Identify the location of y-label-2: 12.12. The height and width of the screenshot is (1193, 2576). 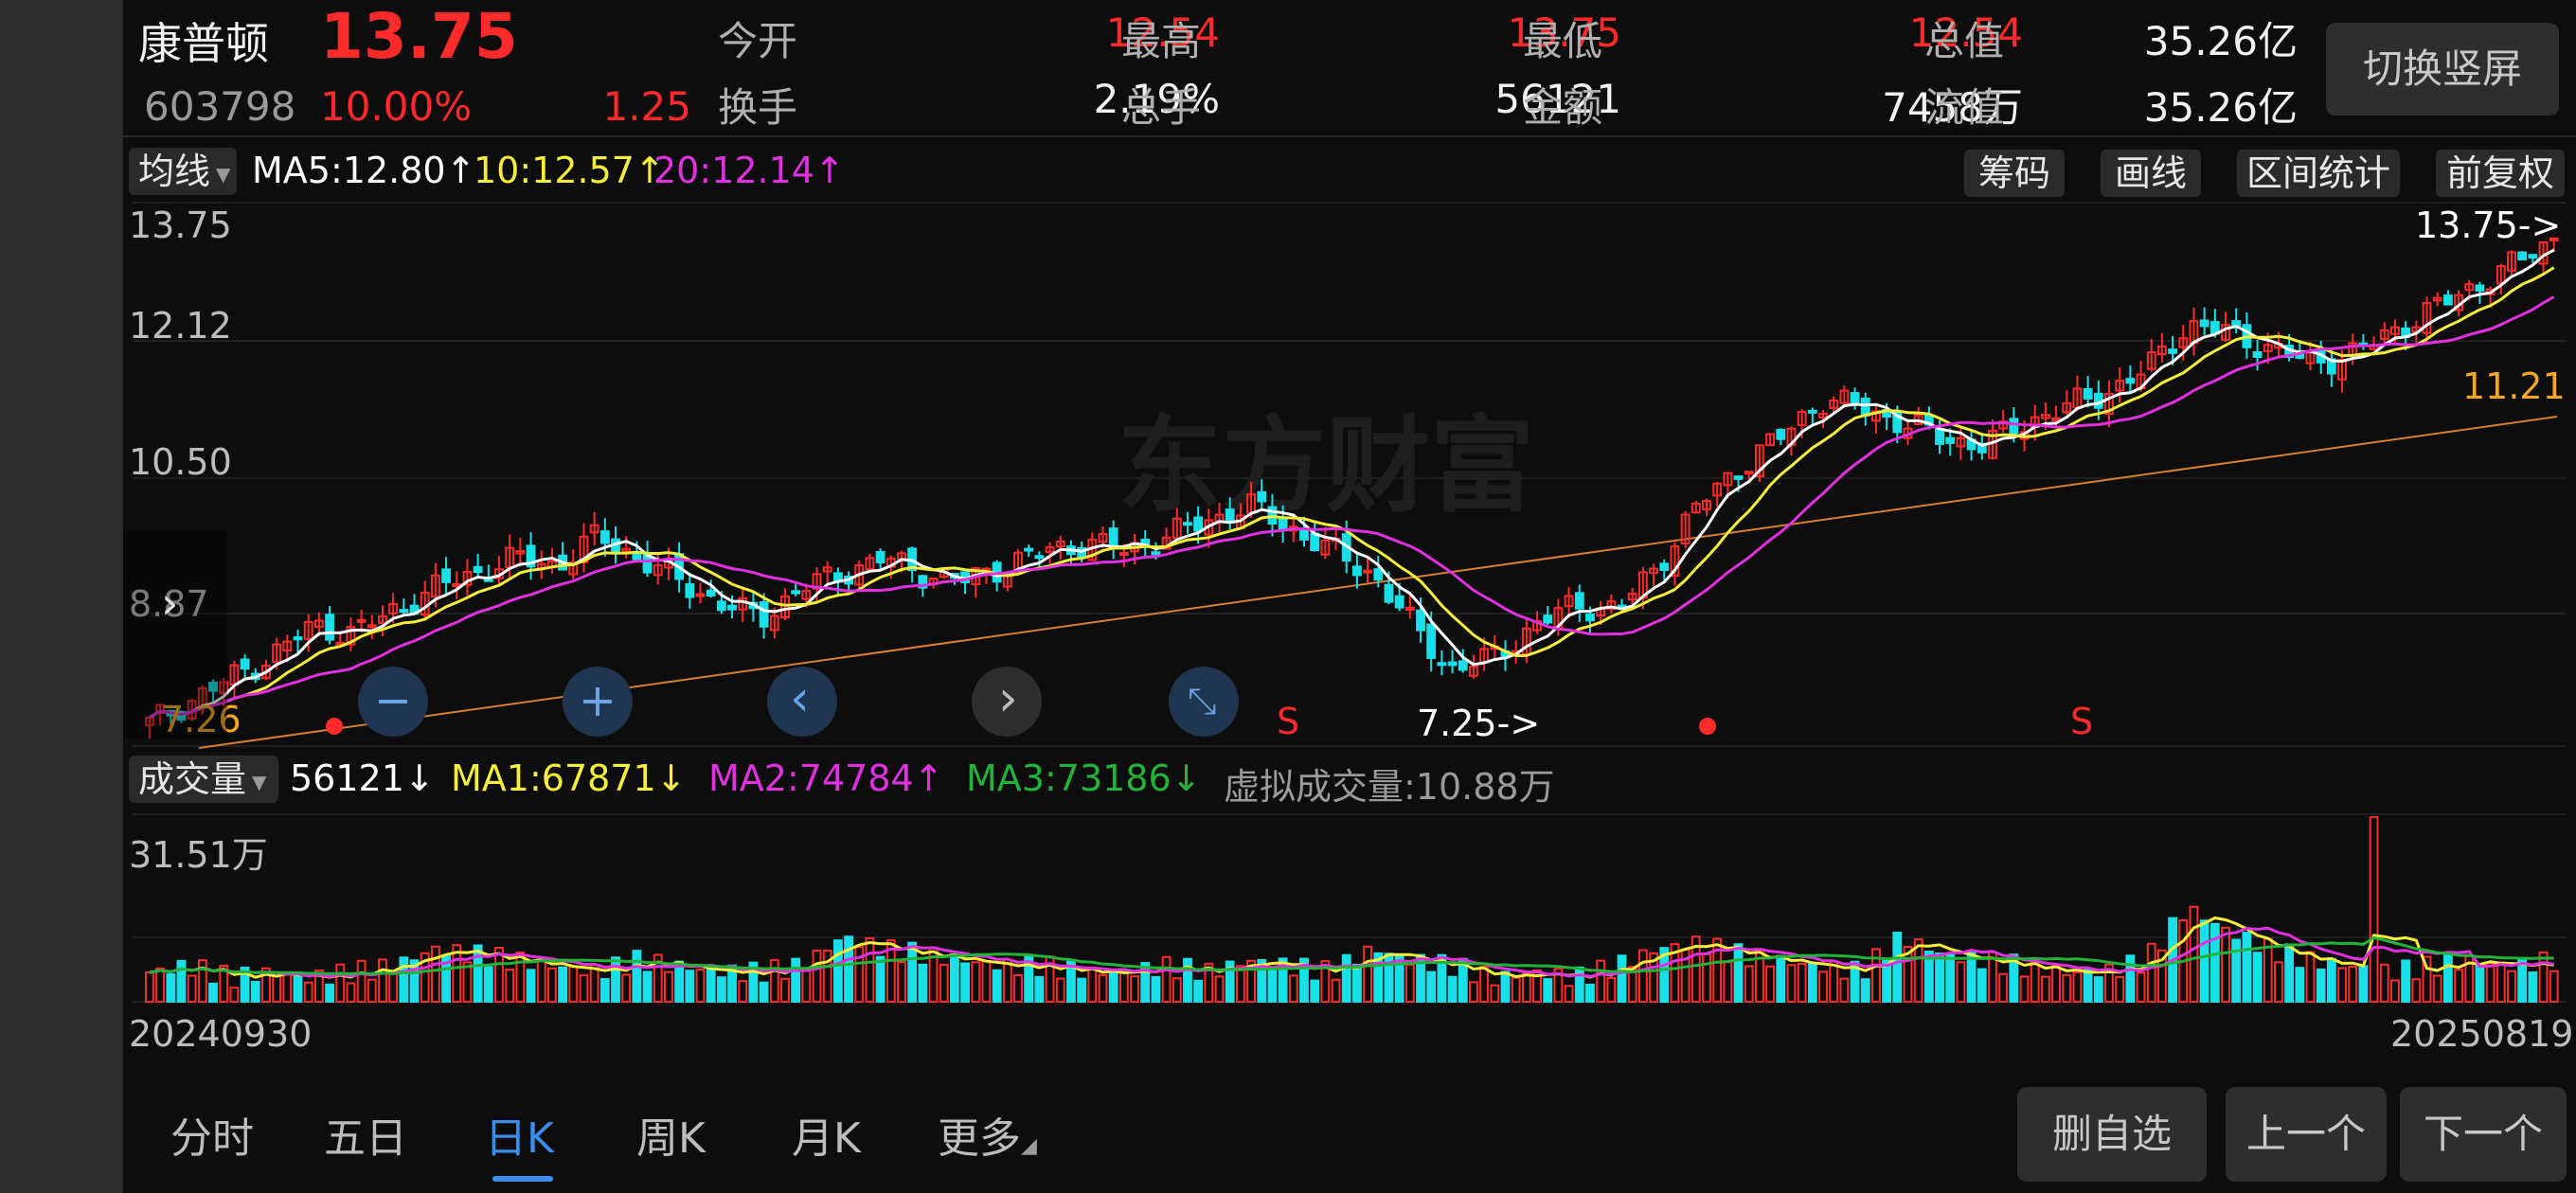
(180, 326).